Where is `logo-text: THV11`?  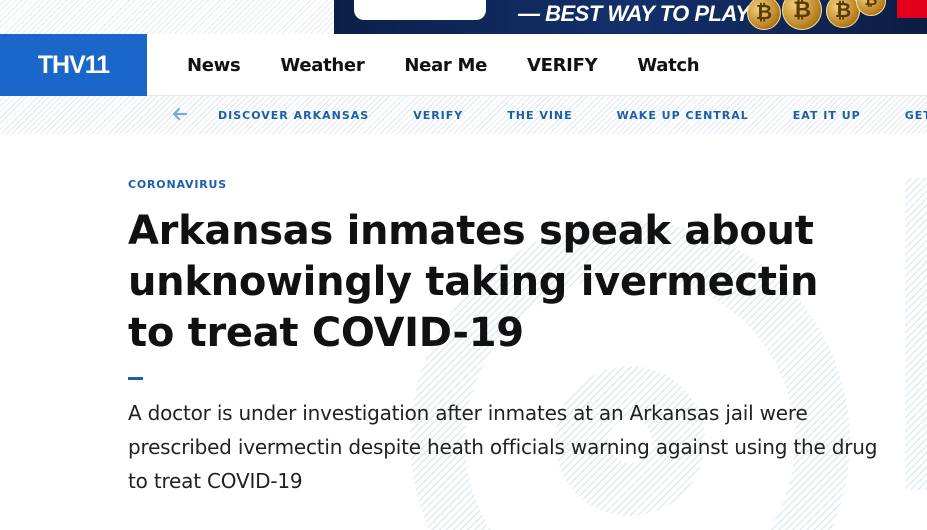 logo-text: THV11 is located at coordinates (73, 64).